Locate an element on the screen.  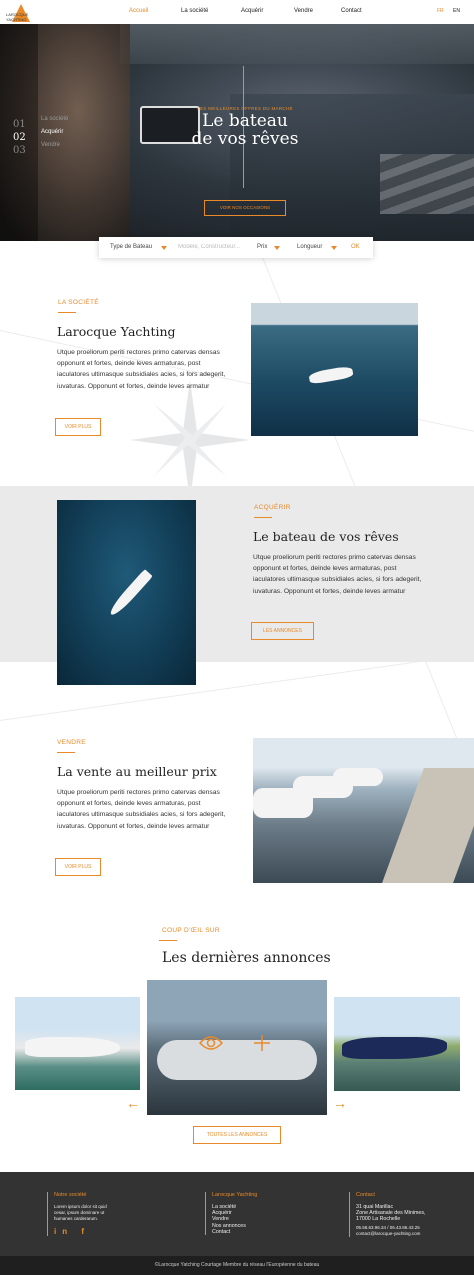
footer-heading: Larocque Yachting is located at coordinates (235, 1195).